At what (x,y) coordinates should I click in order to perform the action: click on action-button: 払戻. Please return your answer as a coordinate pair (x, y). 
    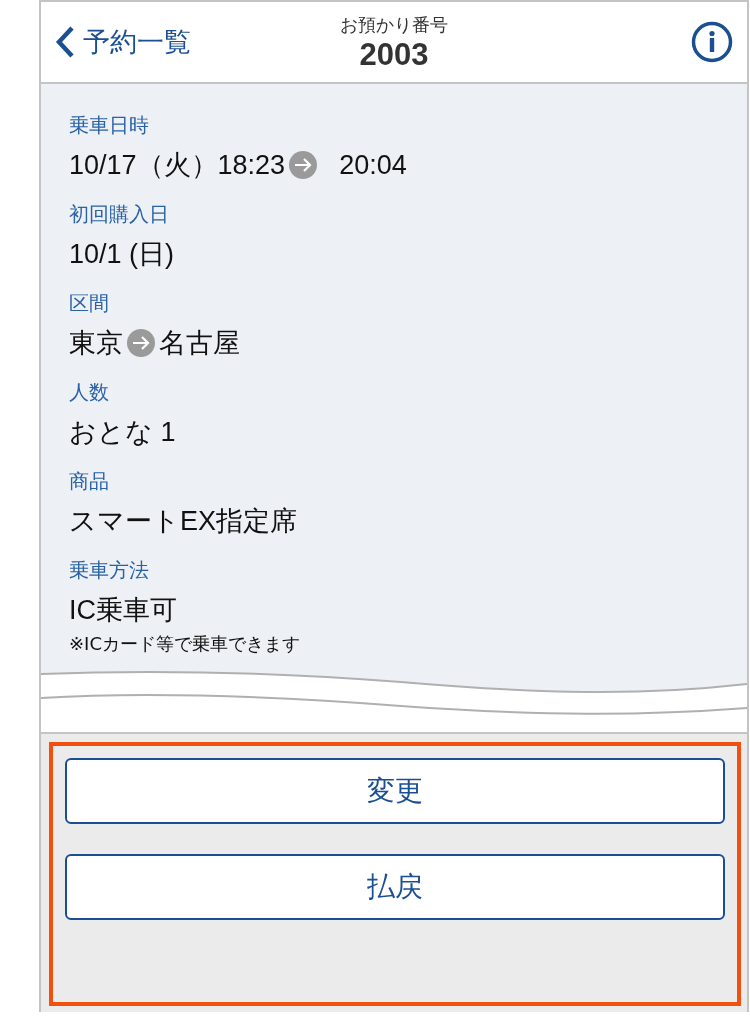
    Looking at the image, I should click on (395, 887).